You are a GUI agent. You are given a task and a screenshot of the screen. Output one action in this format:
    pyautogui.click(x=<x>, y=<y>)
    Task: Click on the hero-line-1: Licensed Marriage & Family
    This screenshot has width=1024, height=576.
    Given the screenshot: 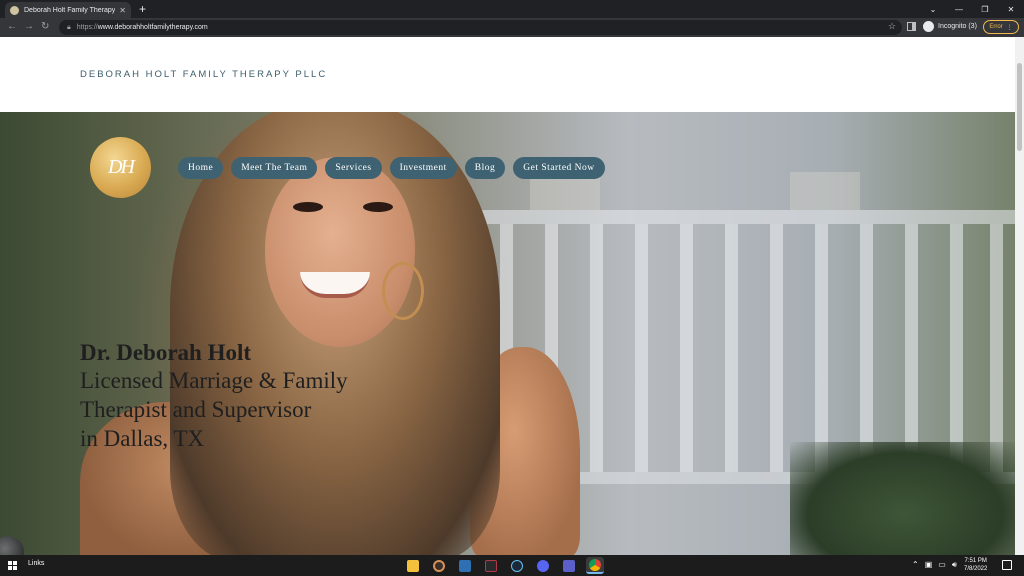 What is the action you would take?
    pyautogui.click(x=214, y=380)
    